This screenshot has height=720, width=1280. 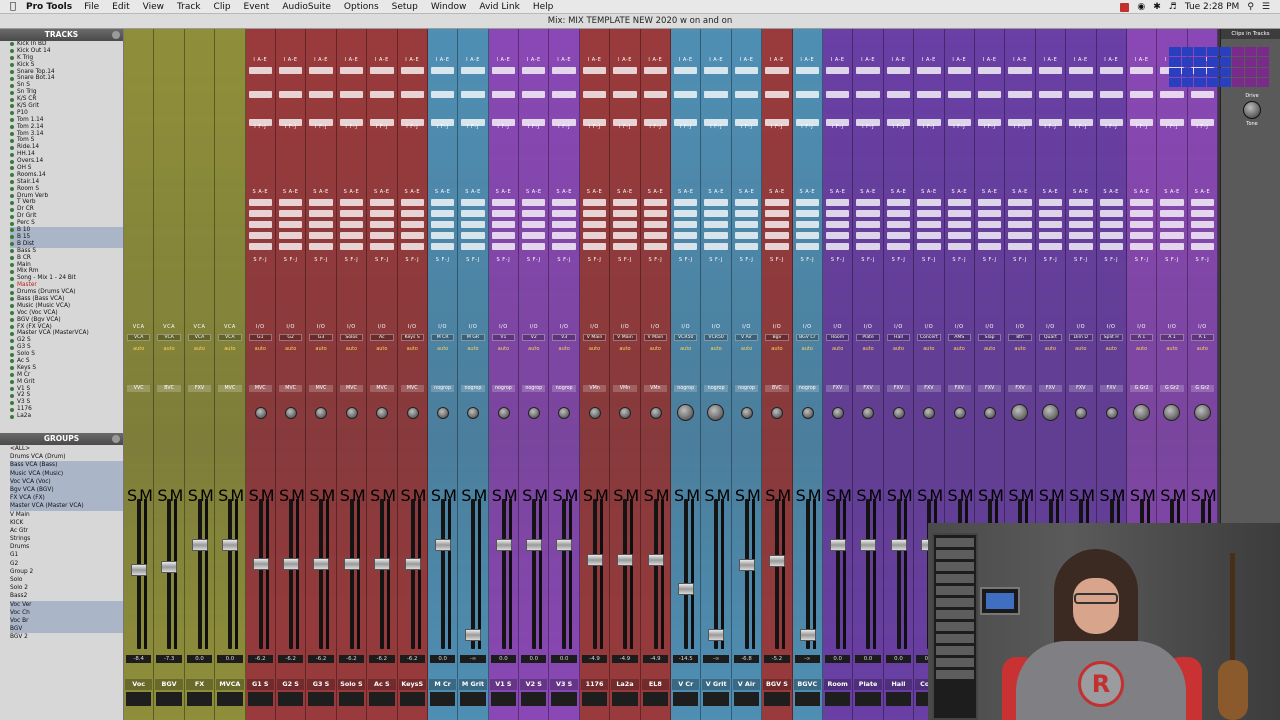 I want to click on track-list-item: Room S, so click(x=66, y=189).